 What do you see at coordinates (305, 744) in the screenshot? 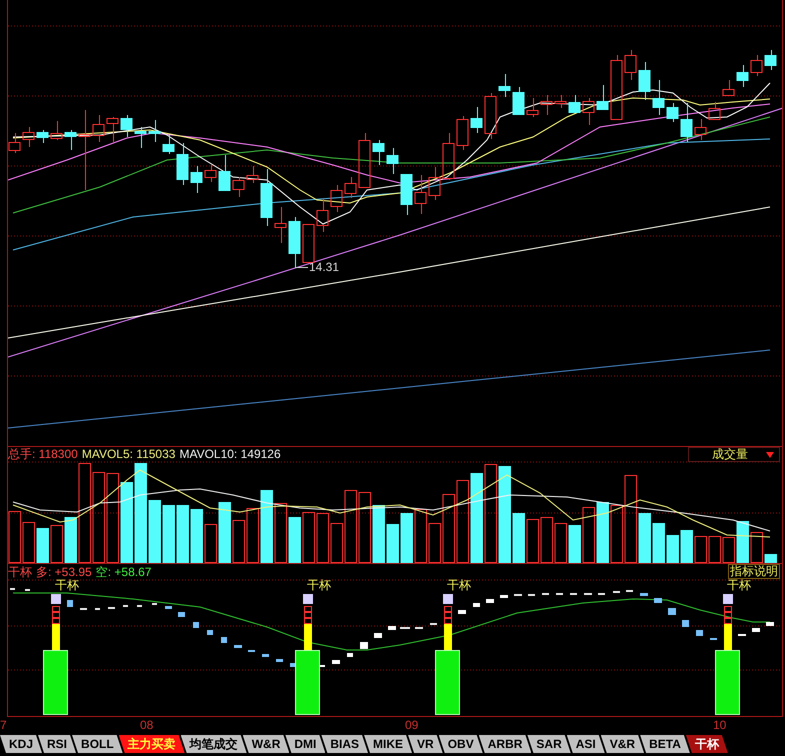
I see `indicator-tab: DMI` at bounding box center [305, 744].